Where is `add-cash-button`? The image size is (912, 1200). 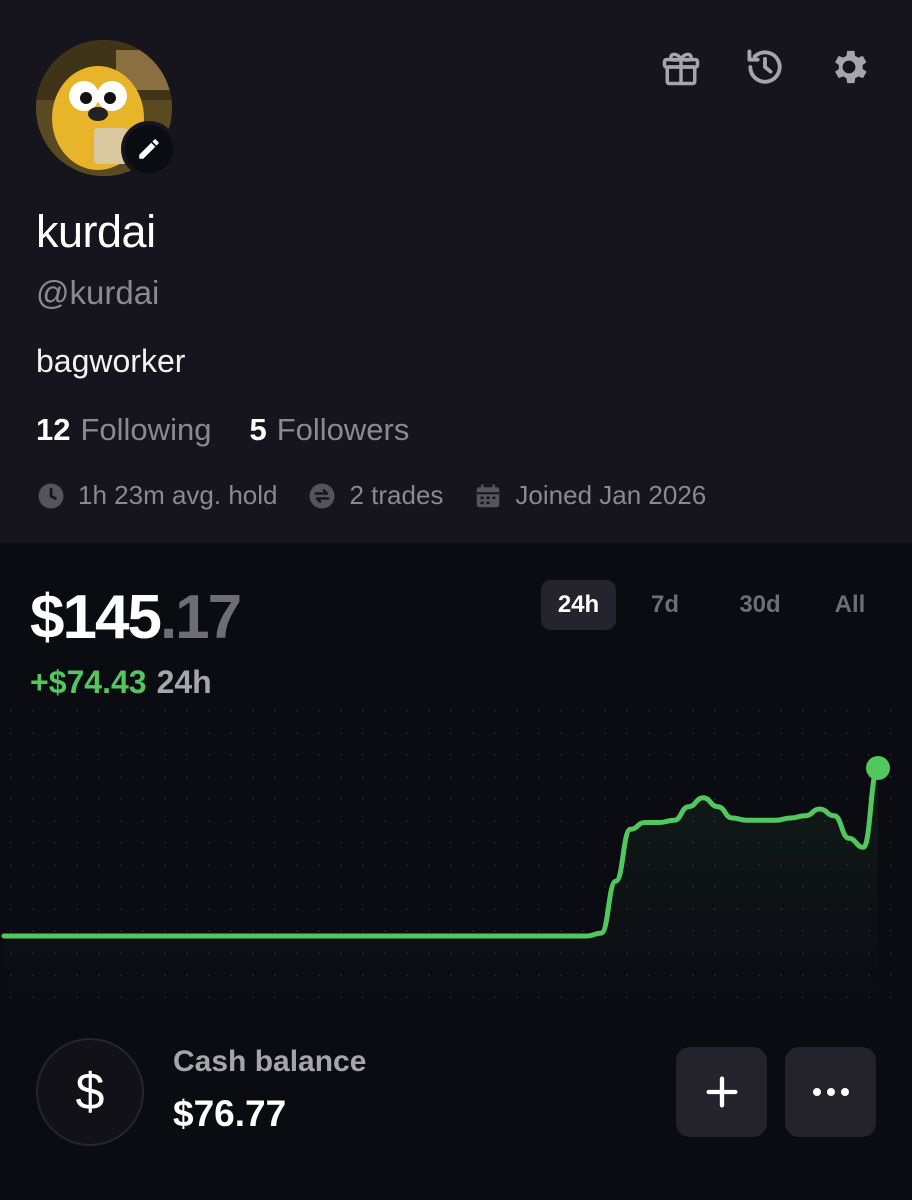 add-cash-button is located at coordinates (721, 1092).